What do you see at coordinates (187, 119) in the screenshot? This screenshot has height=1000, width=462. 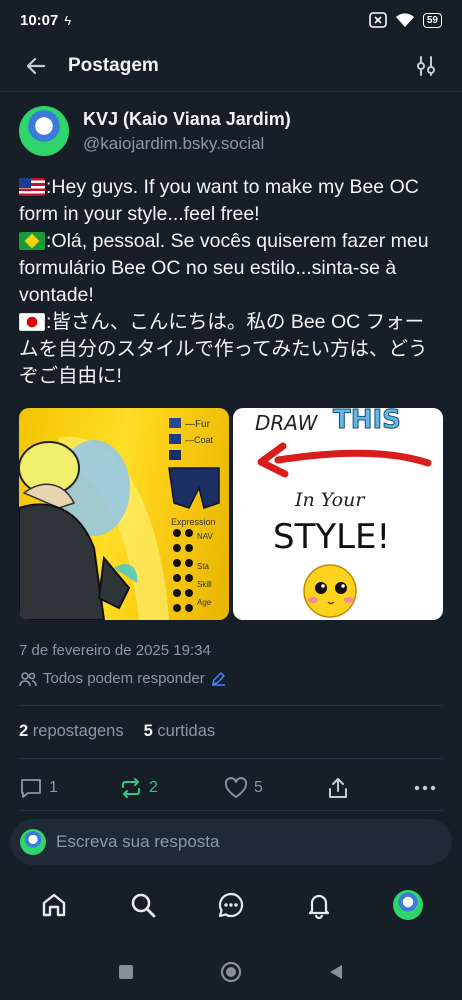 I see `author-name: KVJ (Kaio Viana Jardim)` at bounding box center [187, 119].